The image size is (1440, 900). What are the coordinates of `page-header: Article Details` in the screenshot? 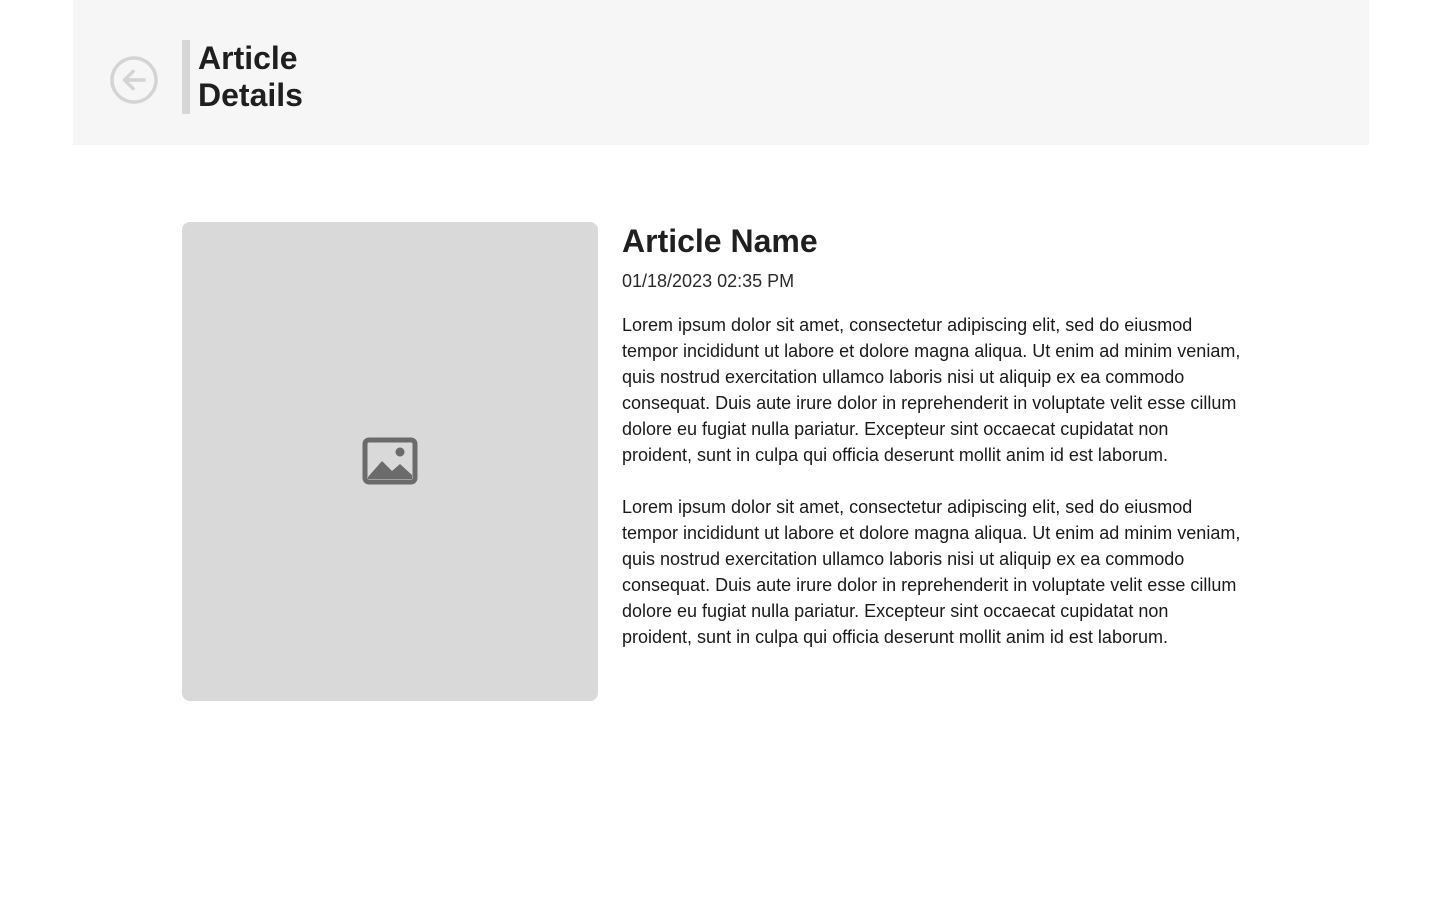 It's located at (721, 72).